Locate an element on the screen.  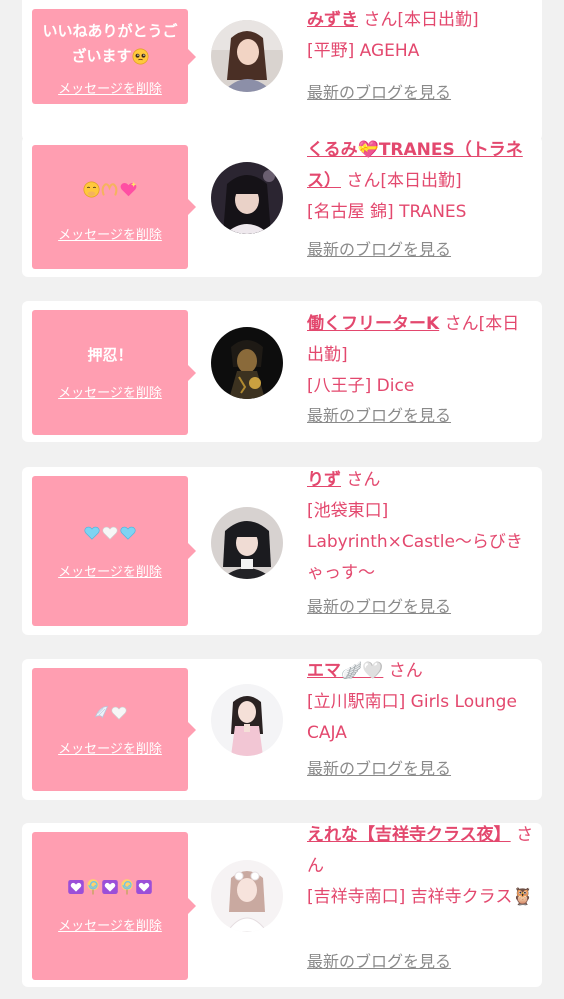
message-text: いいねありがとうございます is located at coordinates (110, 44).